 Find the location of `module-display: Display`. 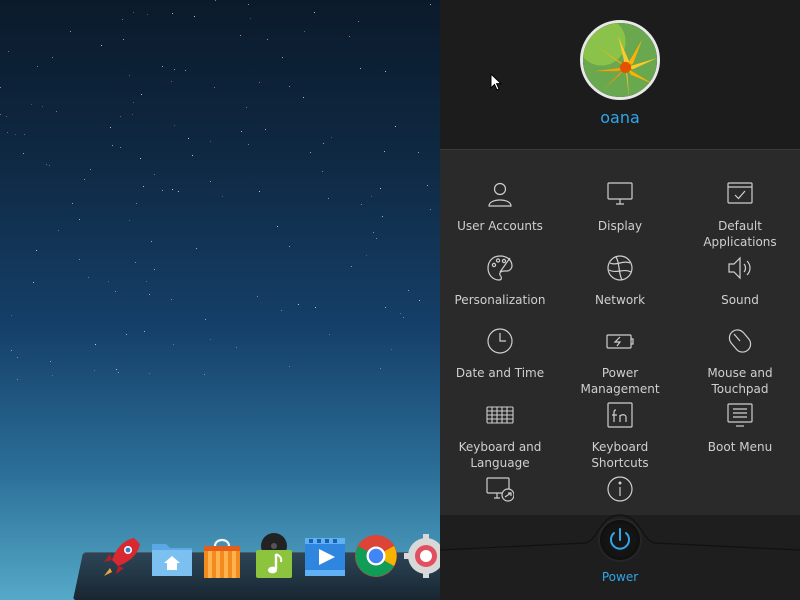

module-display: Display is located at coordinates (620, 216).